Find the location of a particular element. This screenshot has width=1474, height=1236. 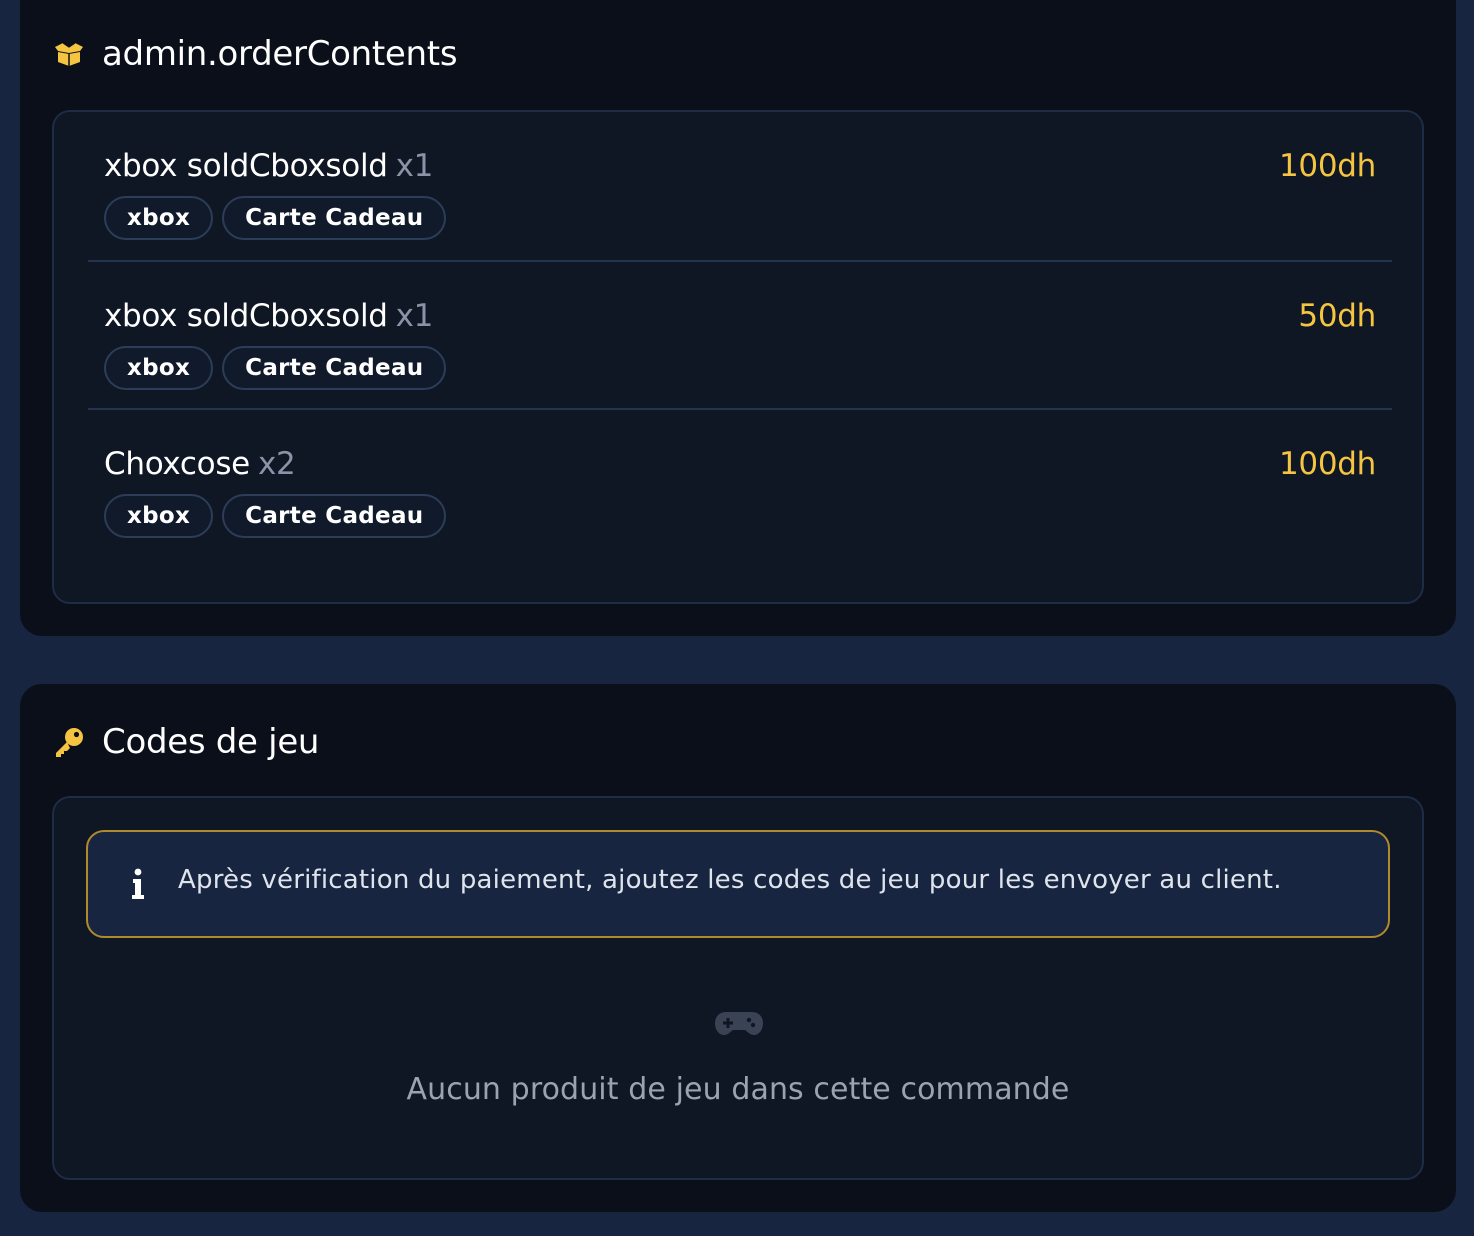

order-item: Choxcose x2 100dh xbox Carte Cadeau is located at coordinates (740, 482).